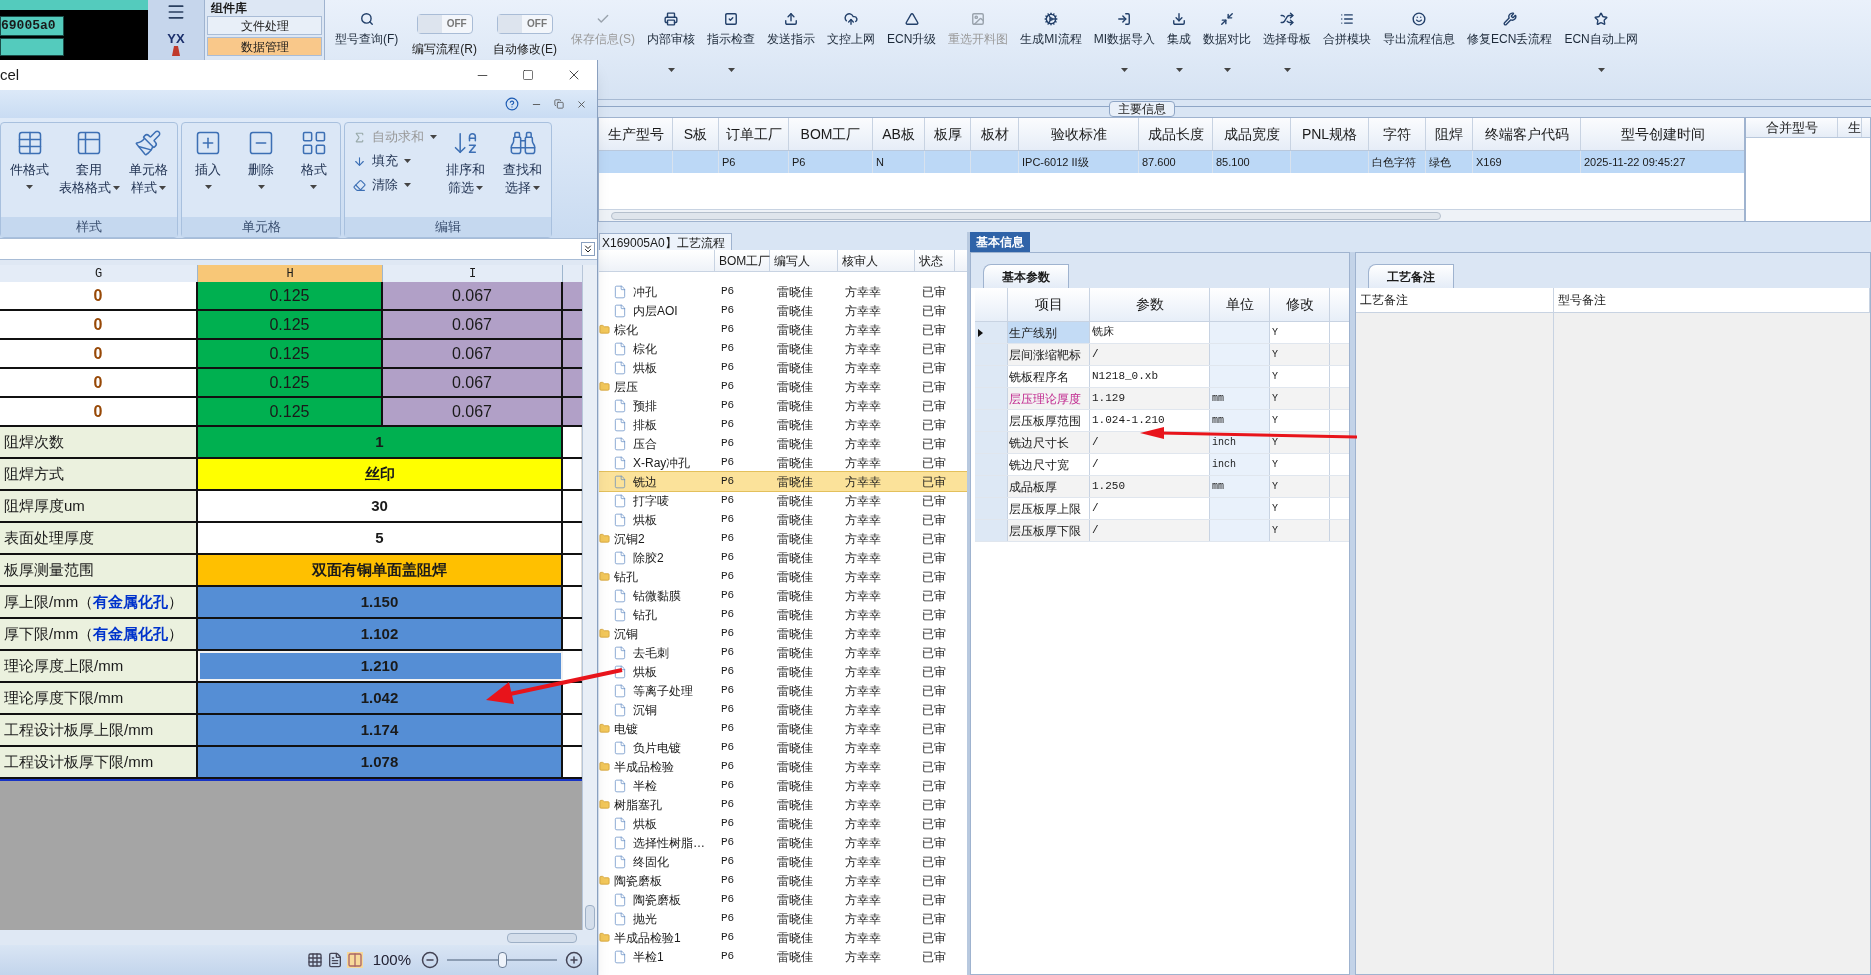  What do you see at coordinates (636, 134) in the screenshot?
I see `column-header: 生产型号` at bounding box center [636, 134].